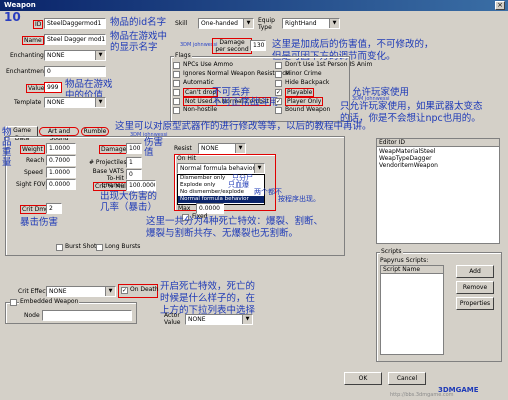 The height and width of the screenshot is (400, 508). I want to click on annotation-player-only-2: 只允许玩家使用，如果武器太变态, so click(411, 106).